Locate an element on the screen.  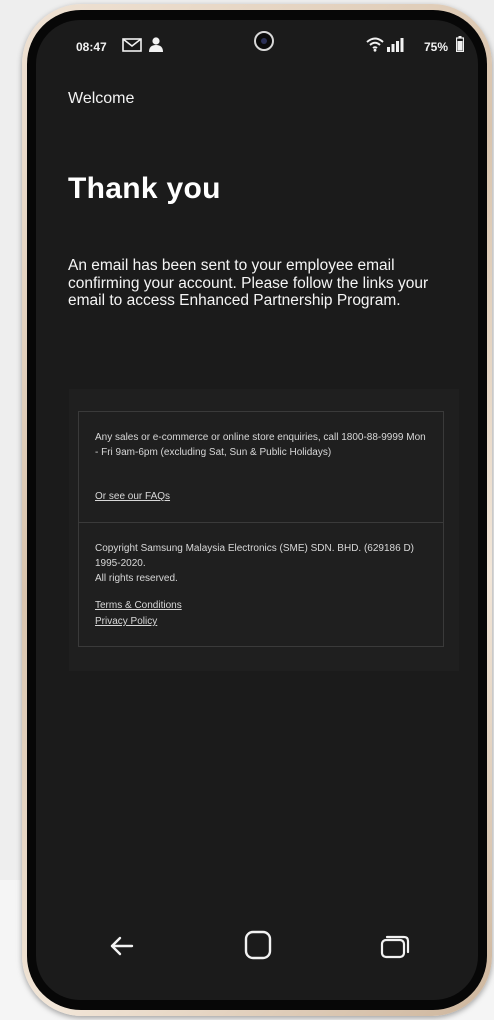
home-icon is located at coordinates (258, 946).